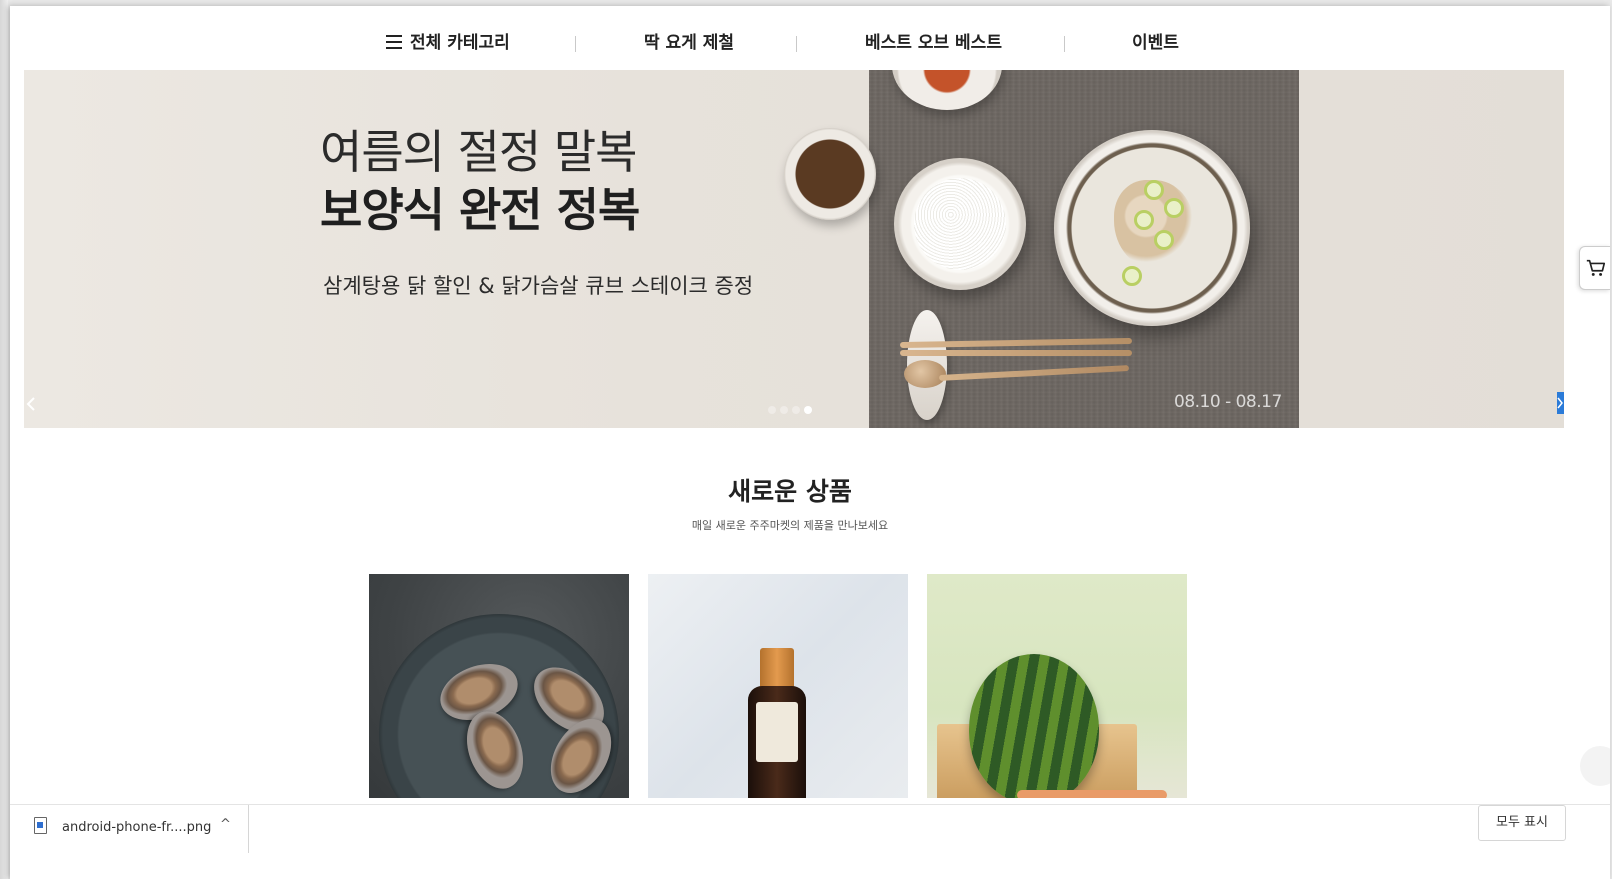 The width and height of the screenshot is (1612, 879). What do you see at coordinates (810, 38) in the screenshot?
I see `top-navigation: 전체 카테고리 딱 요게 제철 베스트 오브 베스트 이벤트` at bounding box center [810, 38].